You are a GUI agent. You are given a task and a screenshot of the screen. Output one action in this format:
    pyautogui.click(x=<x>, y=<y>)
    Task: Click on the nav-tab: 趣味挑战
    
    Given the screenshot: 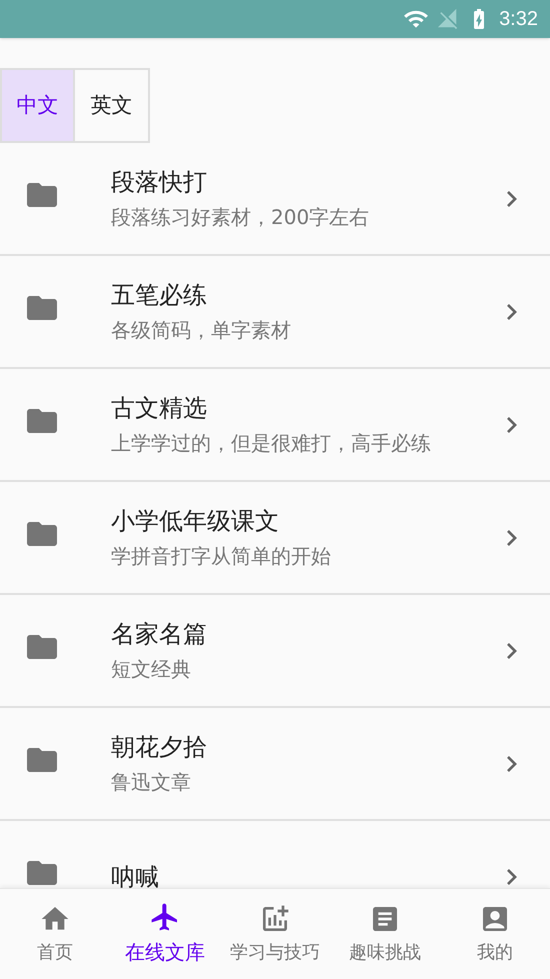 What is the action you would take?
    pyautogui.click(x=385, y=934)
    